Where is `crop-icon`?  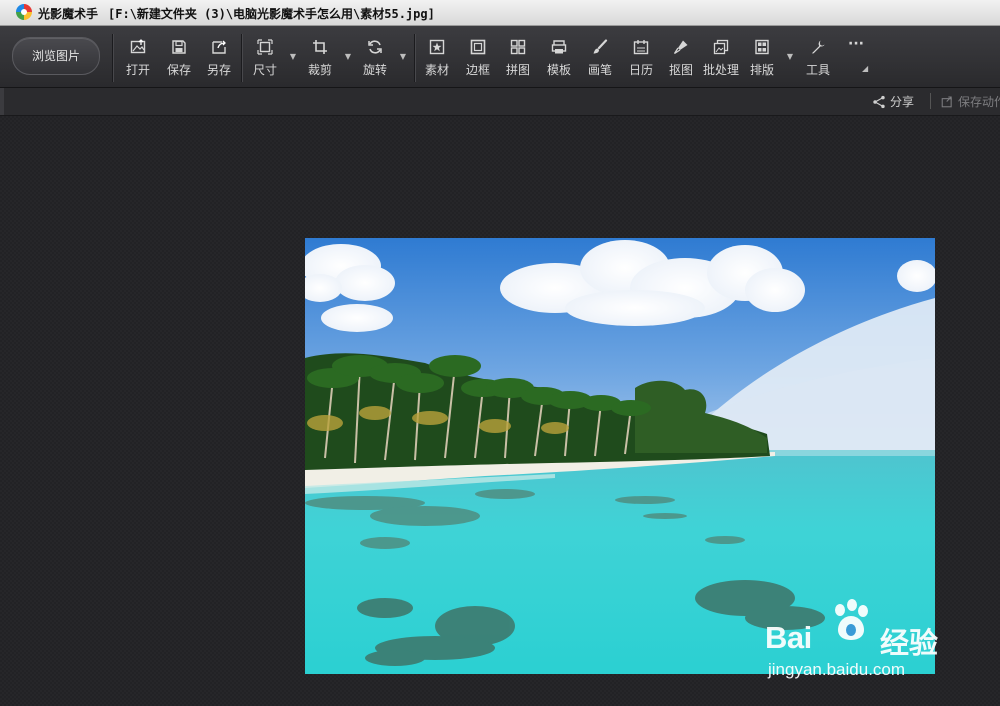 crop-icon is located at coordinates (320, 47).